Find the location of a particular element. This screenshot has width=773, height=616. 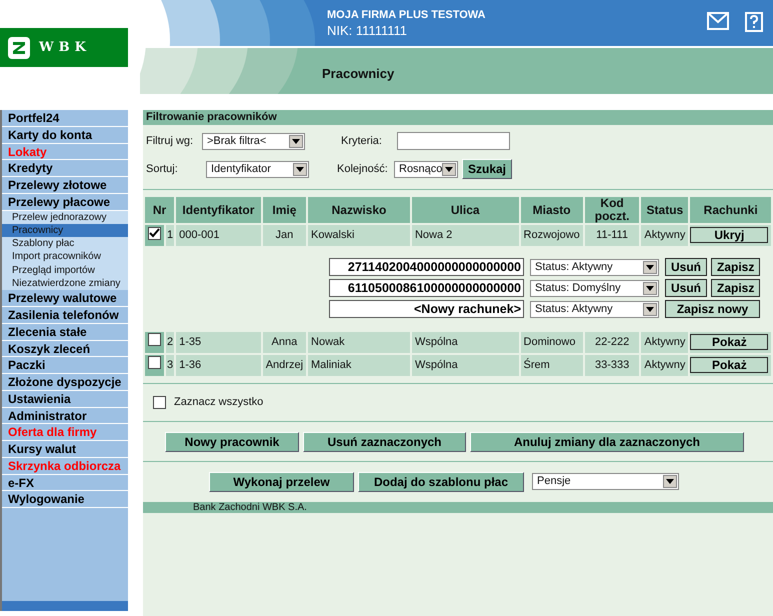

save-new-button: Zapisz nowy is located at coordinates (712, 309).